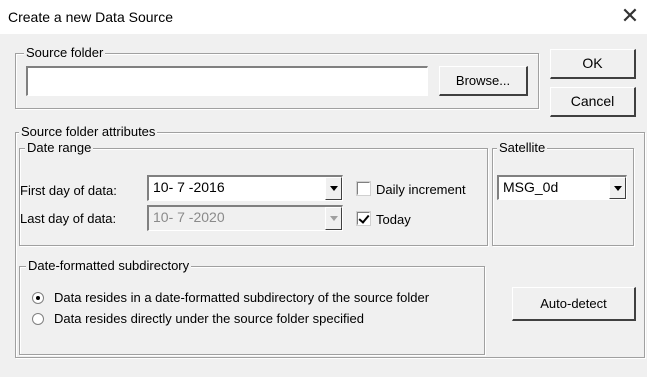  I want to click on daily-increment-checkbox, so click(363, 188).